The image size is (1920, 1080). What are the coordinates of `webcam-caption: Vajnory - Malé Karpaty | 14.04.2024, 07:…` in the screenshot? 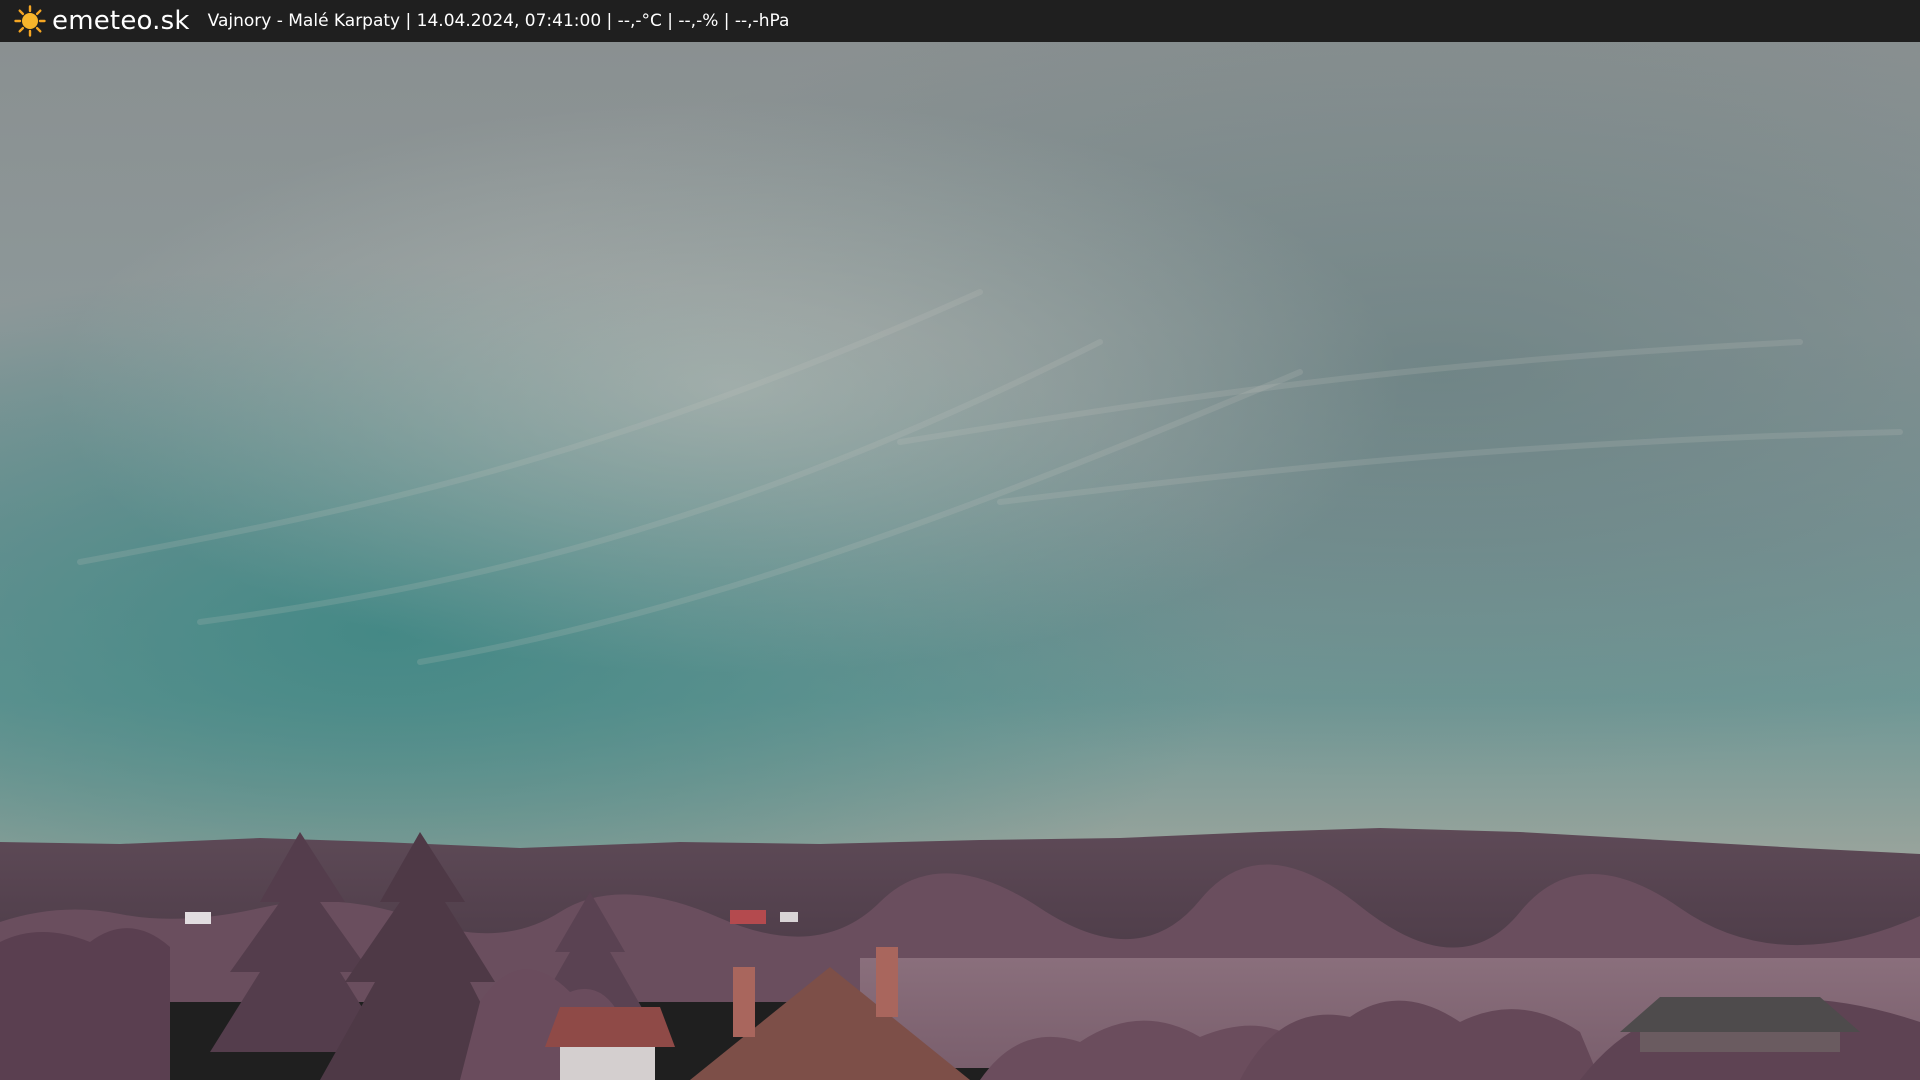 It's located at (498, 21).